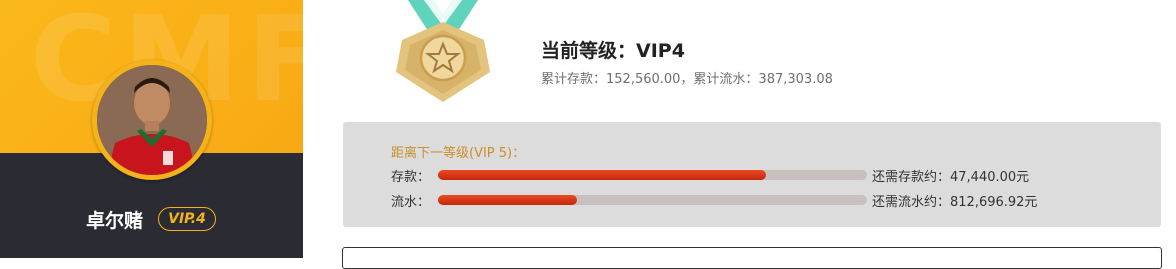  What do you see at coordinates (187, 219) in the screenshot?
I see `vip-level-badge: VIP.4` at bounding box center [187, 219].